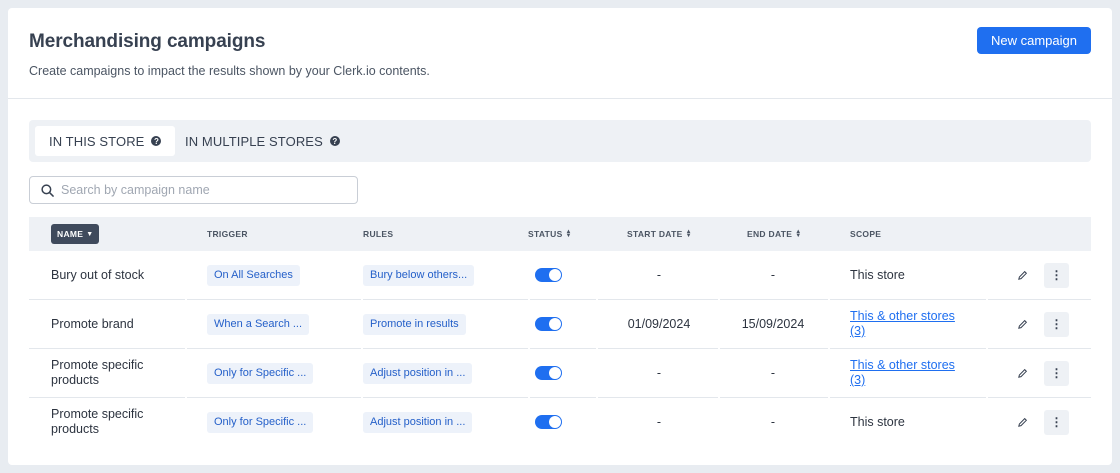 The image size is (1120, 473). I want to click on column-trigger: TRIGGER, so click(227, 234).